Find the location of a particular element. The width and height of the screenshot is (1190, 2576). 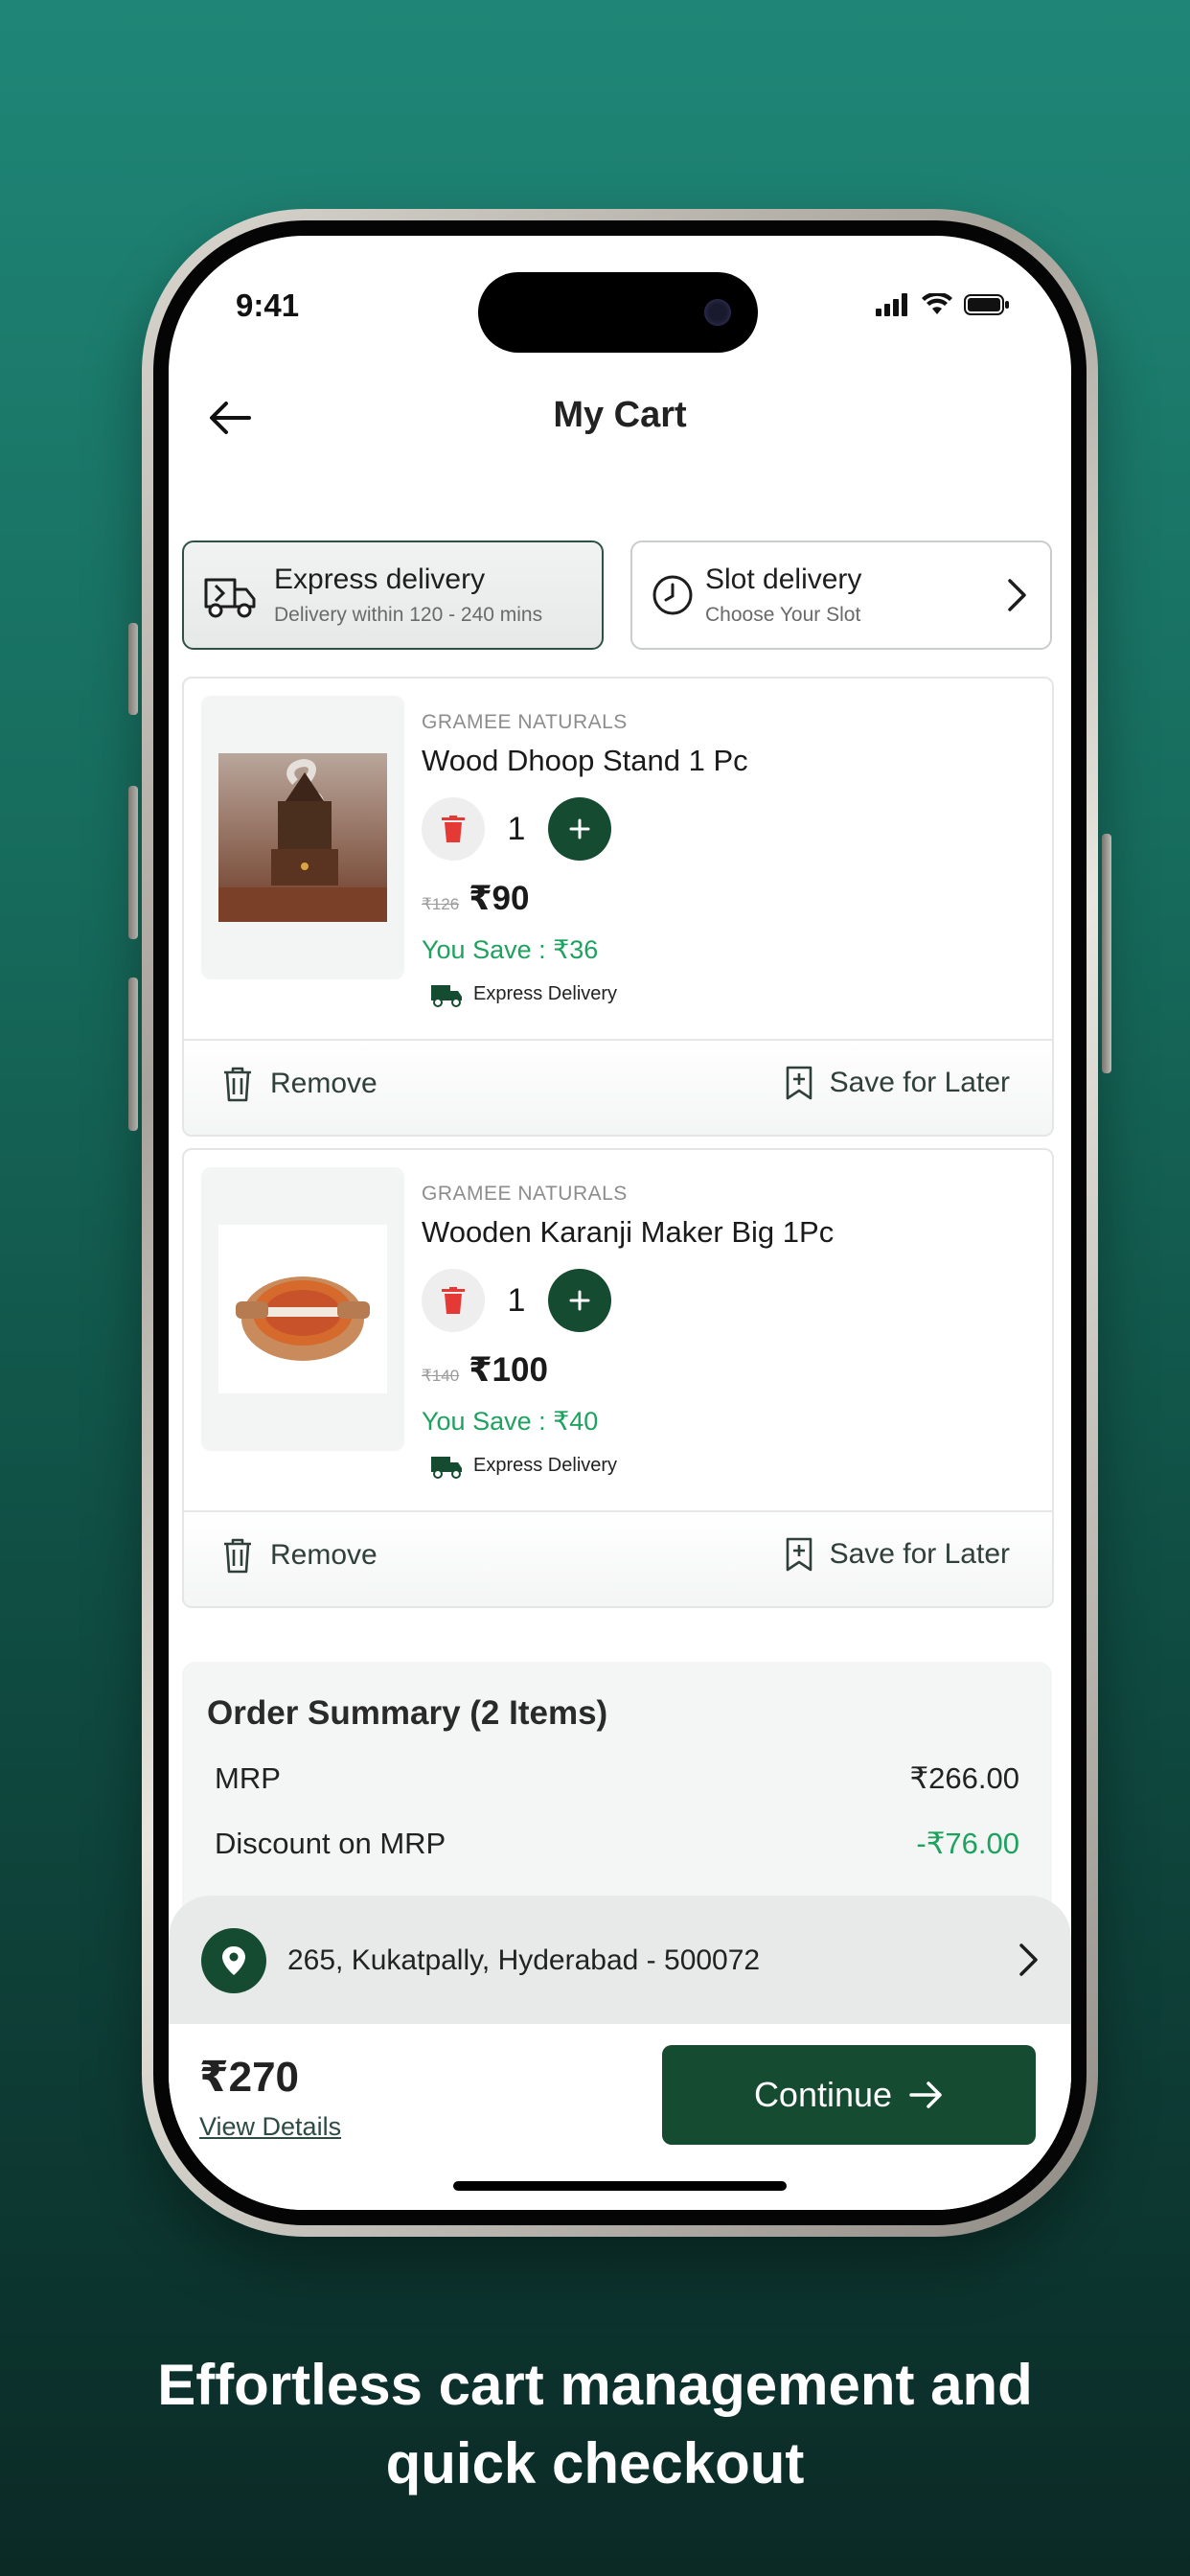

status-time: 9:41 is located at coordinates (268, 305).